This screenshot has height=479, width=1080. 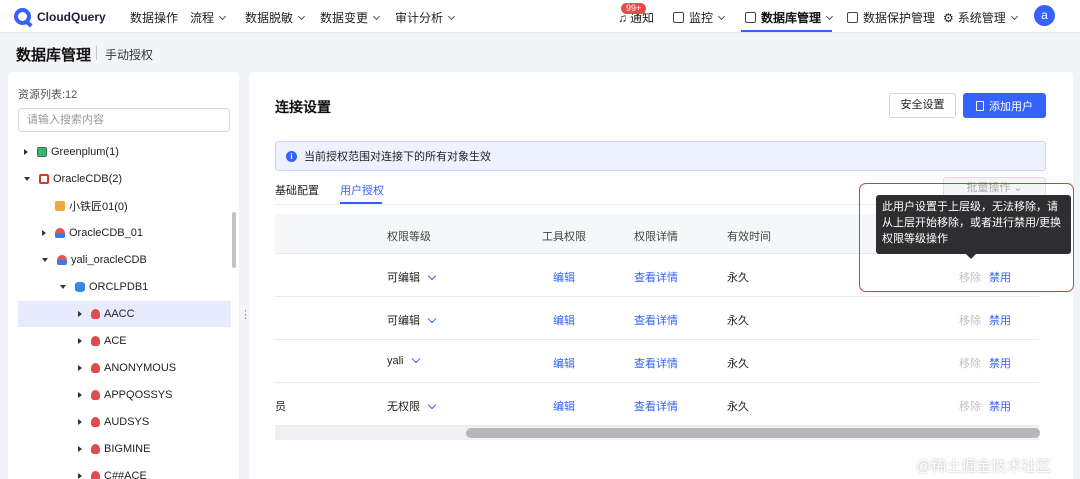 I want to click on page-title: 数据库管理, so click(x=54, y=55).